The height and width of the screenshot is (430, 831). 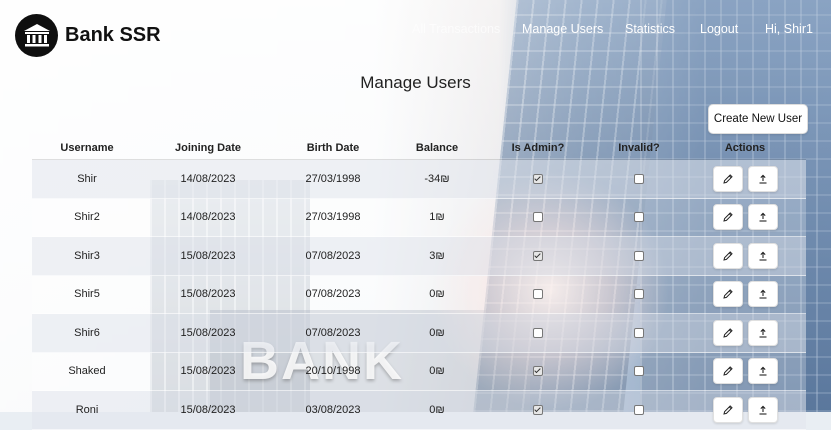 What do you see at coordinates (87, 255) in the screenshot?
I see `cell-username: Shir3` at bounding box center [87, 255].